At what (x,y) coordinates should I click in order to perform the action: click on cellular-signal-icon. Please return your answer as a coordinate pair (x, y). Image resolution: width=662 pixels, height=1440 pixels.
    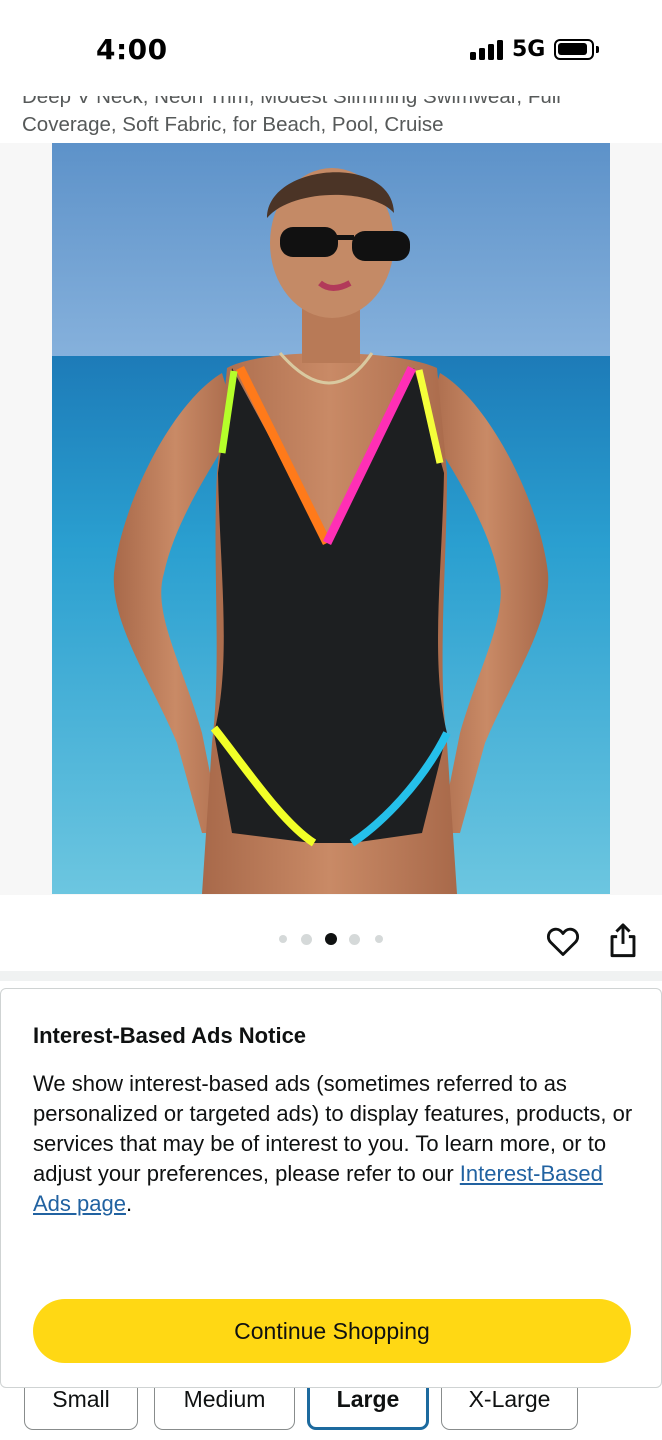
    Looking at the image, I should click on (487, 50).